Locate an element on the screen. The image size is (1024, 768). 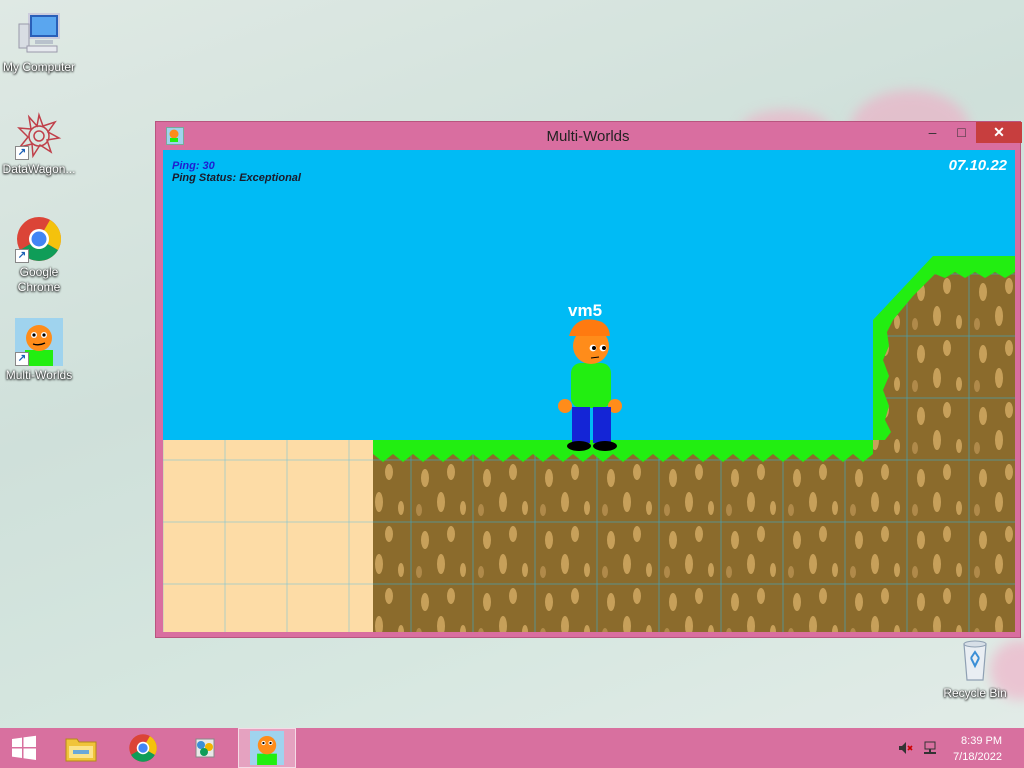
desktop-icon-chrome: ↗ Google Chrome is located at coordinates (39, 255).